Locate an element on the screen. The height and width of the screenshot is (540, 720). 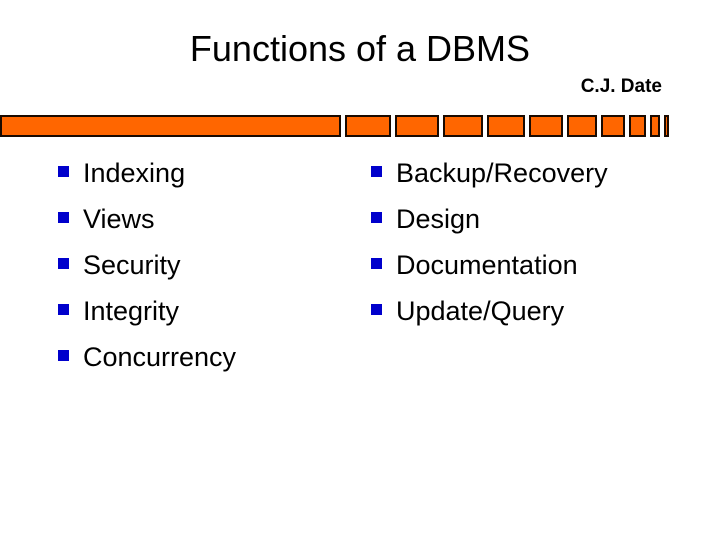
list-item-label: Views is located at coordinates (119, 219).